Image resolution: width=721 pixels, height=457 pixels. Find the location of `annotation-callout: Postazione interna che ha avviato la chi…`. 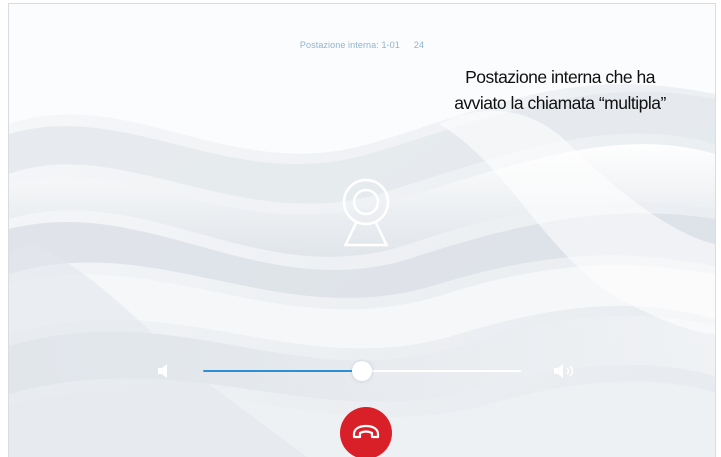

annotation-callout: Postazione interna che ha avviato la chi… is located at coordinates (560, 90).